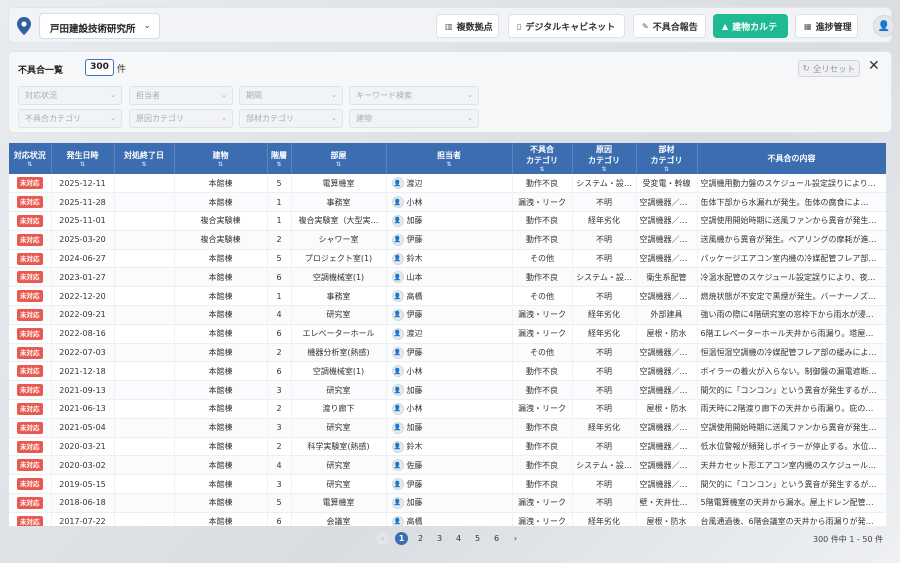 This screenshot has width=900, height=563. What do you see at coordinates (220, 221) in the screenshot?
I see `cell-value: 複合実験棟` at bounding box center [220, 221].